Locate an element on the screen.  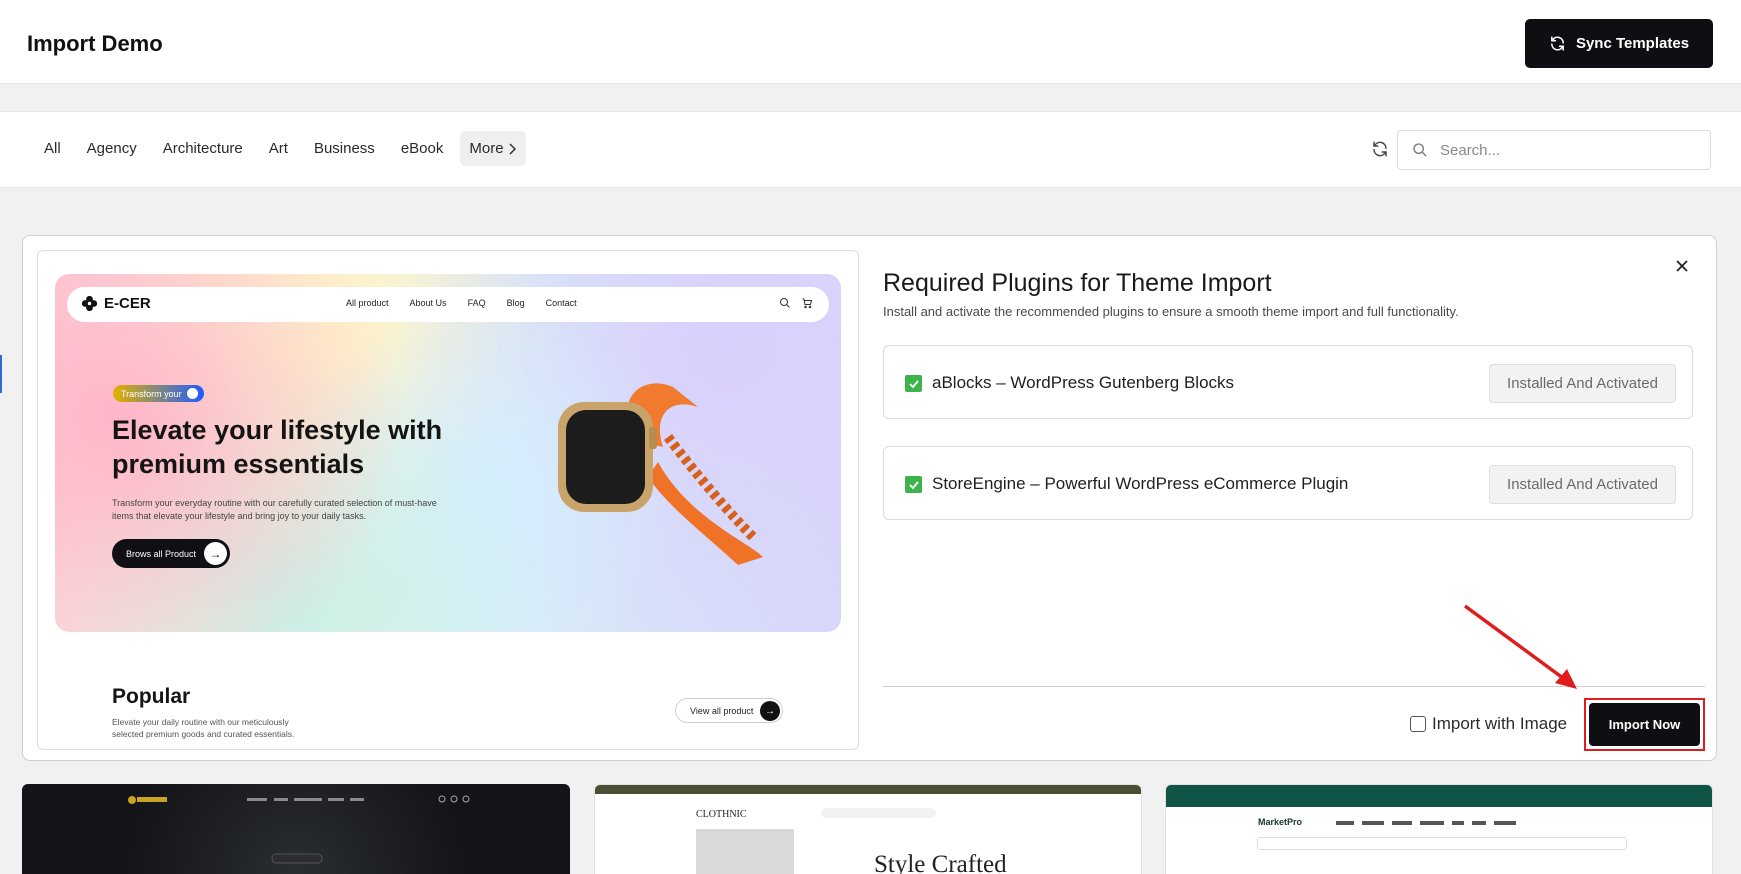
clothnic-heading: Style Crafted is located at coordinates (940, 862).